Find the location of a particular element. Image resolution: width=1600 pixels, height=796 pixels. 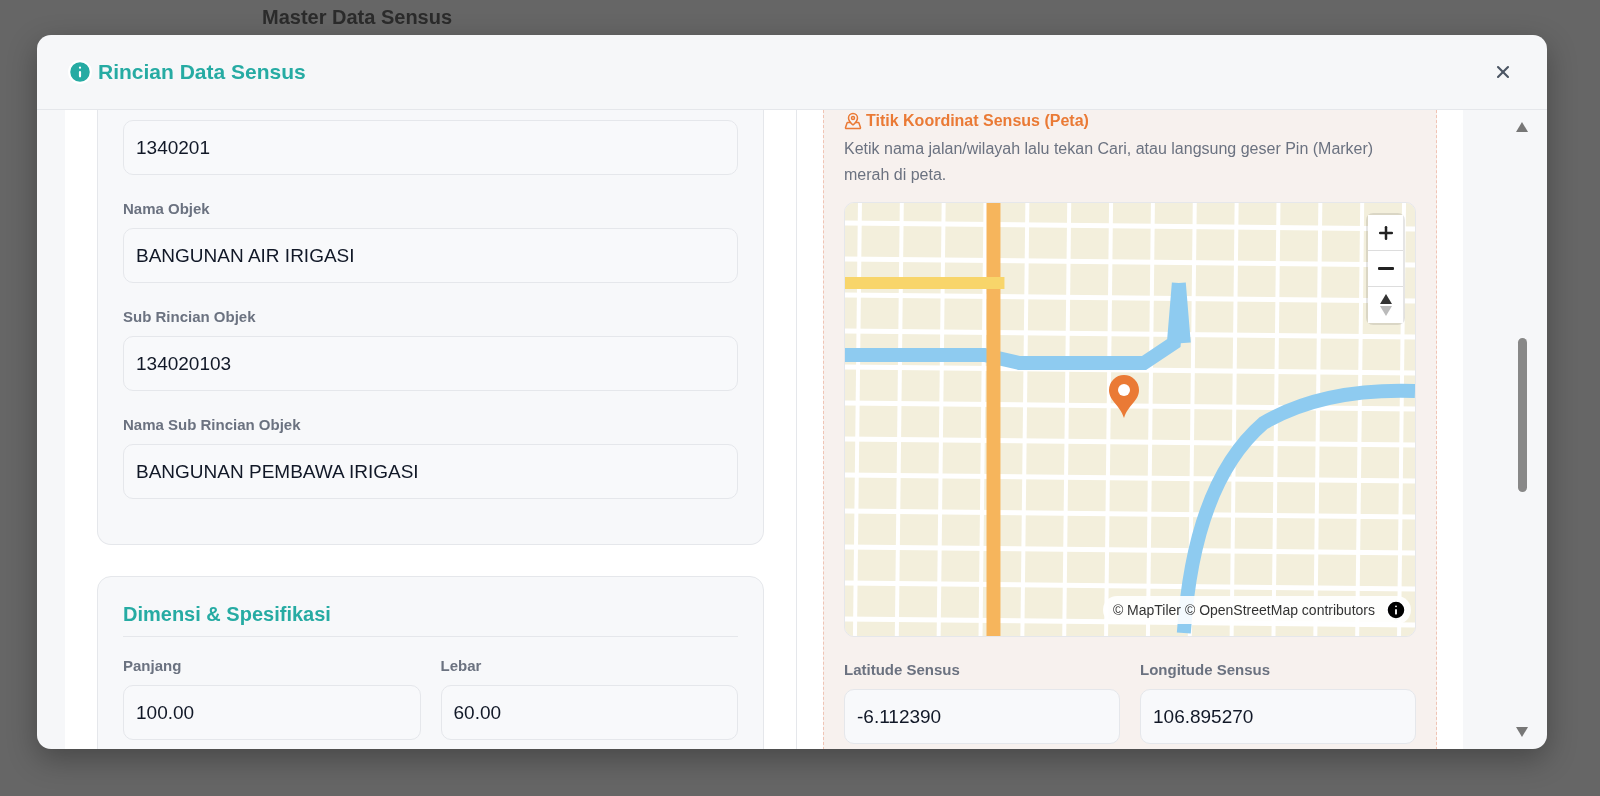

scroll-down-icon is located at coordinates (1522, 732).